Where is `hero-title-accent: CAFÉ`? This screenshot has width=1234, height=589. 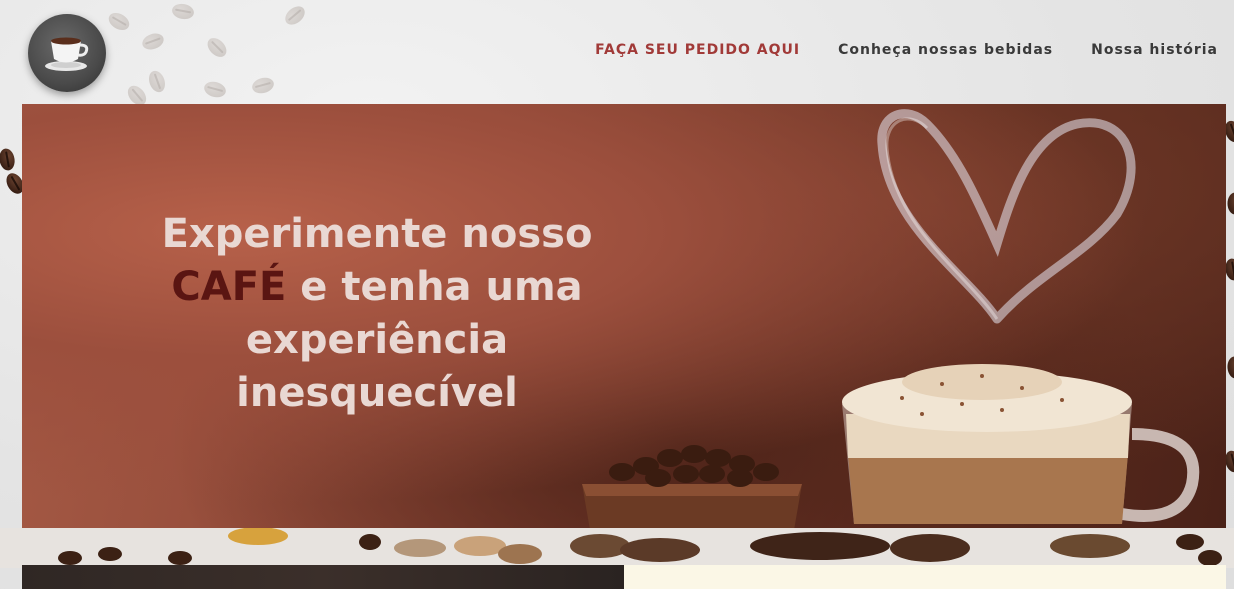
hero-title-accent: CAFÉ is located at coordinates (229, 287).